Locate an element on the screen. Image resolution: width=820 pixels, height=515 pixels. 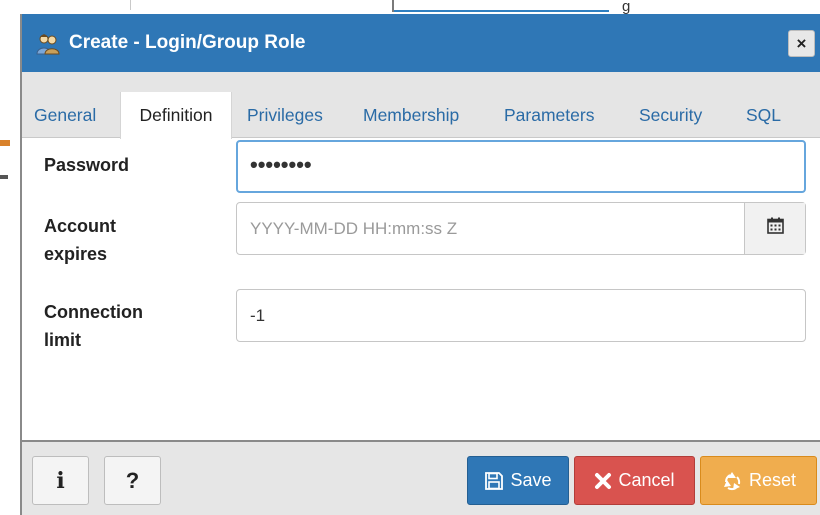
close-button: × is located at coordinates (801, 43).